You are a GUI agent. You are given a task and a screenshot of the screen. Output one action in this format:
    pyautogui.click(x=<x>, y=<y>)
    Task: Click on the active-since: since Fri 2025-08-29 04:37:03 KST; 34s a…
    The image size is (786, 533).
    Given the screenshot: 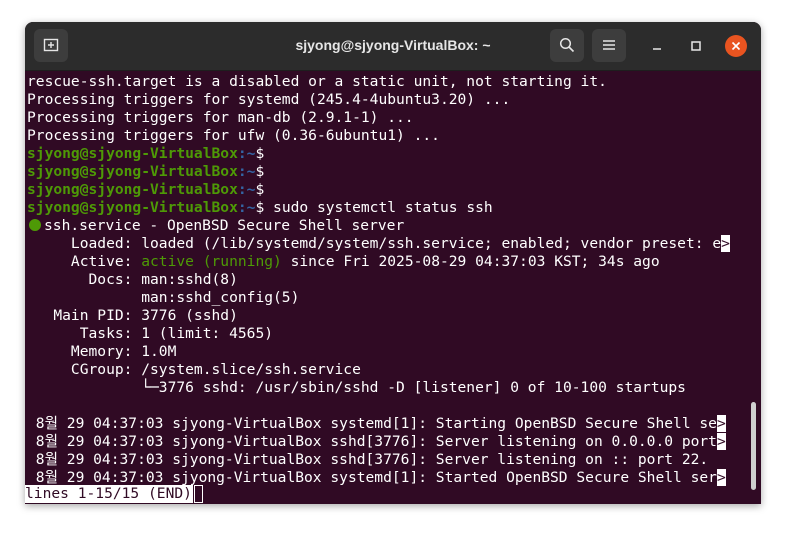 What is the action you would take?
    pyautogui.click(x=470, y=261)
    